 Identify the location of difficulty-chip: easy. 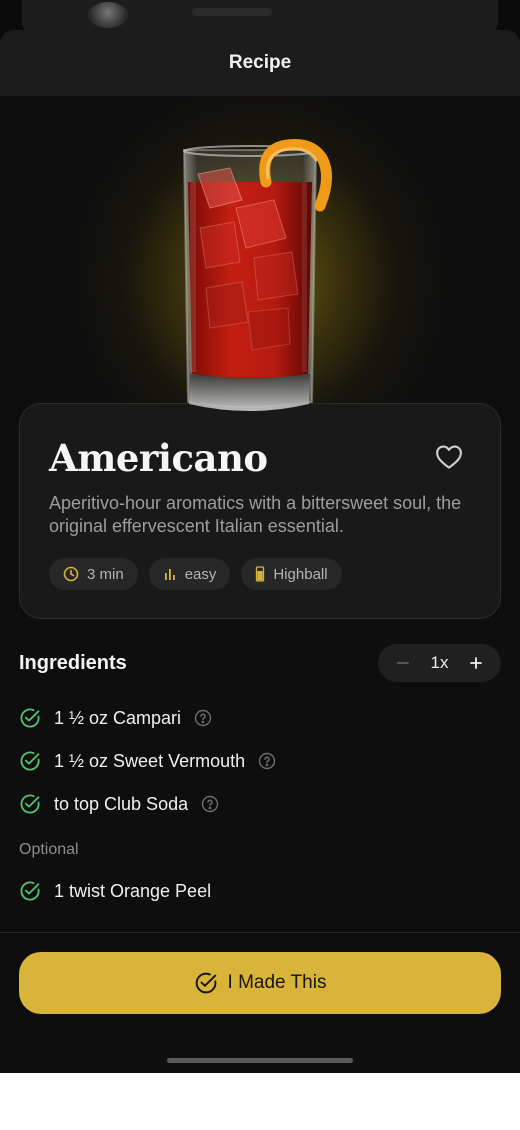
(189, 574).